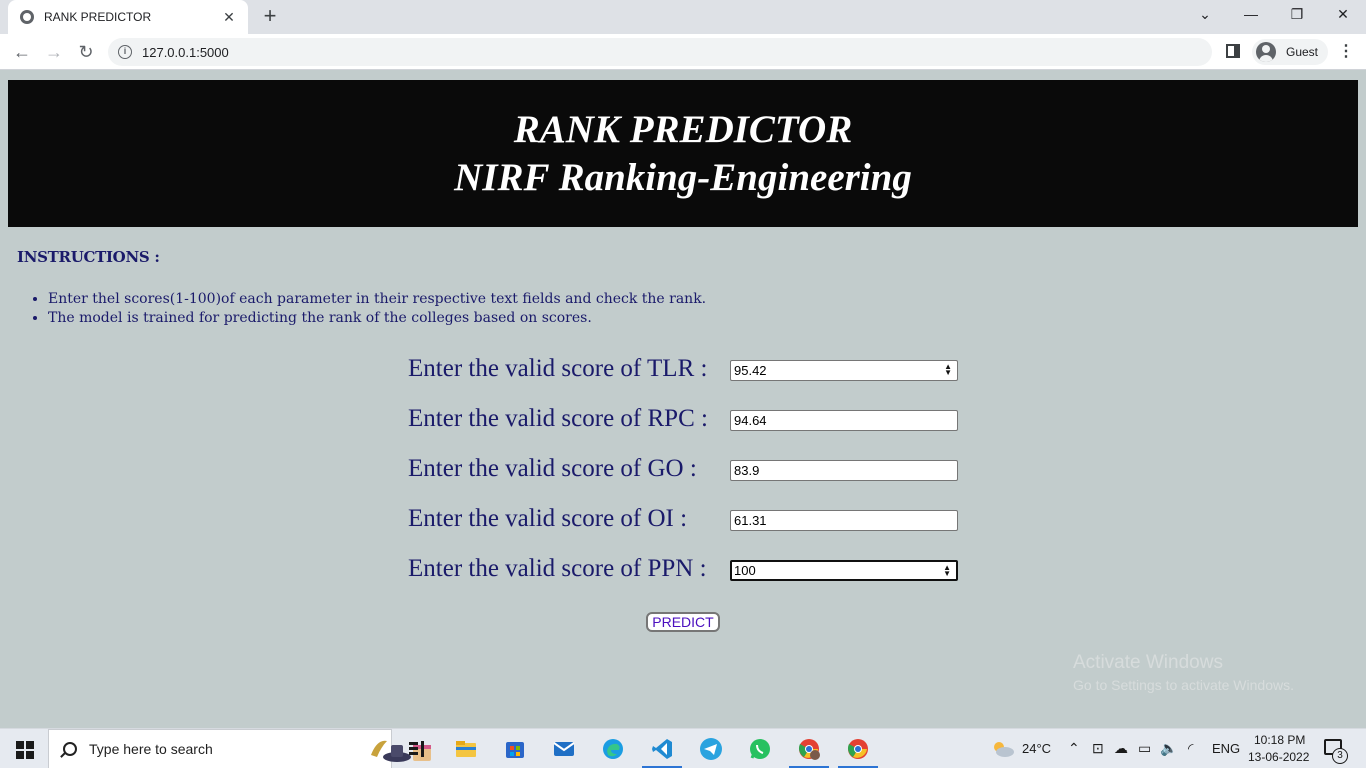 The width and height of the screenshot is (1366, 768). What do you see at coordinates (1226, 748) in the screenshot?
I see `language-indicator: ENG` at bounding box center [1226, 748].